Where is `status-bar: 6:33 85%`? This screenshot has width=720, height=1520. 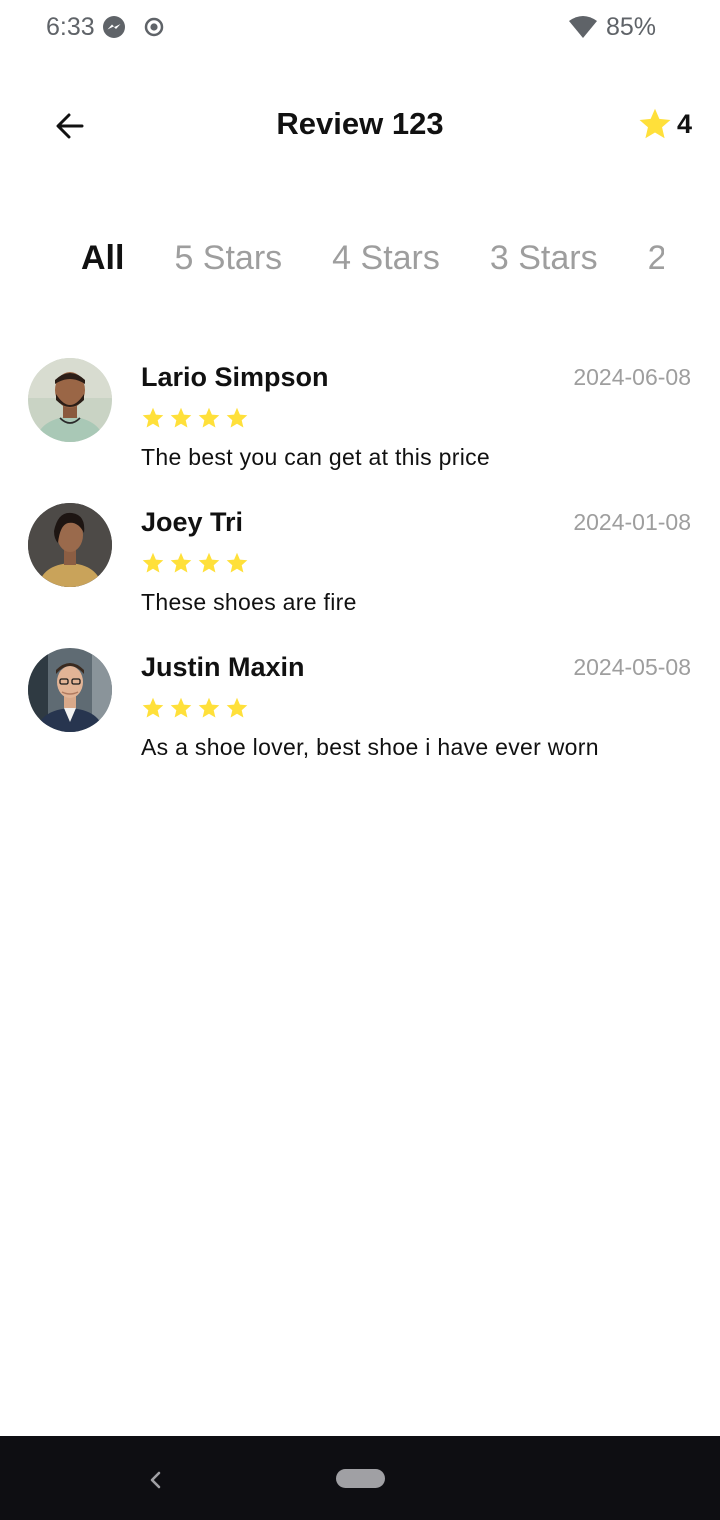 status-bar: 6:33 85% is located at coordinates (360, 28).